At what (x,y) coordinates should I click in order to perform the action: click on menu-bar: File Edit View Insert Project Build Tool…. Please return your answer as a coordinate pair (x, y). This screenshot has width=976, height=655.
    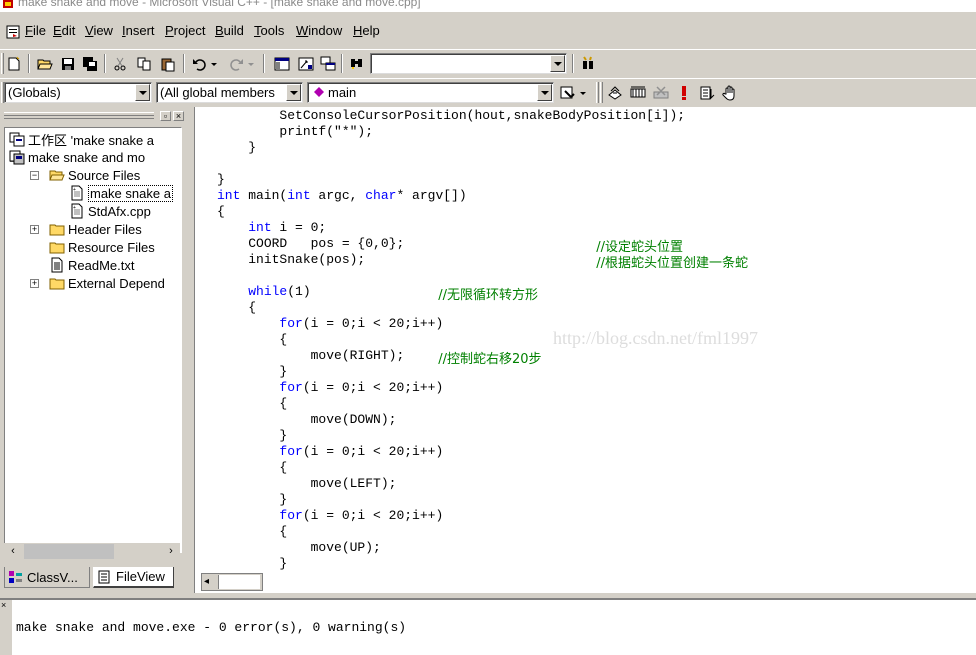
    Looking at the image, I should click on (488, 30).